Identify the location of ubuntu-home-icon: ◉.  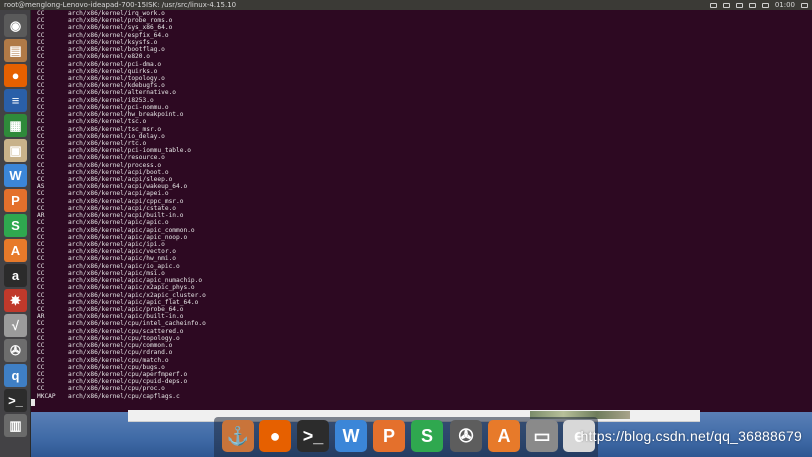
(15, 25).